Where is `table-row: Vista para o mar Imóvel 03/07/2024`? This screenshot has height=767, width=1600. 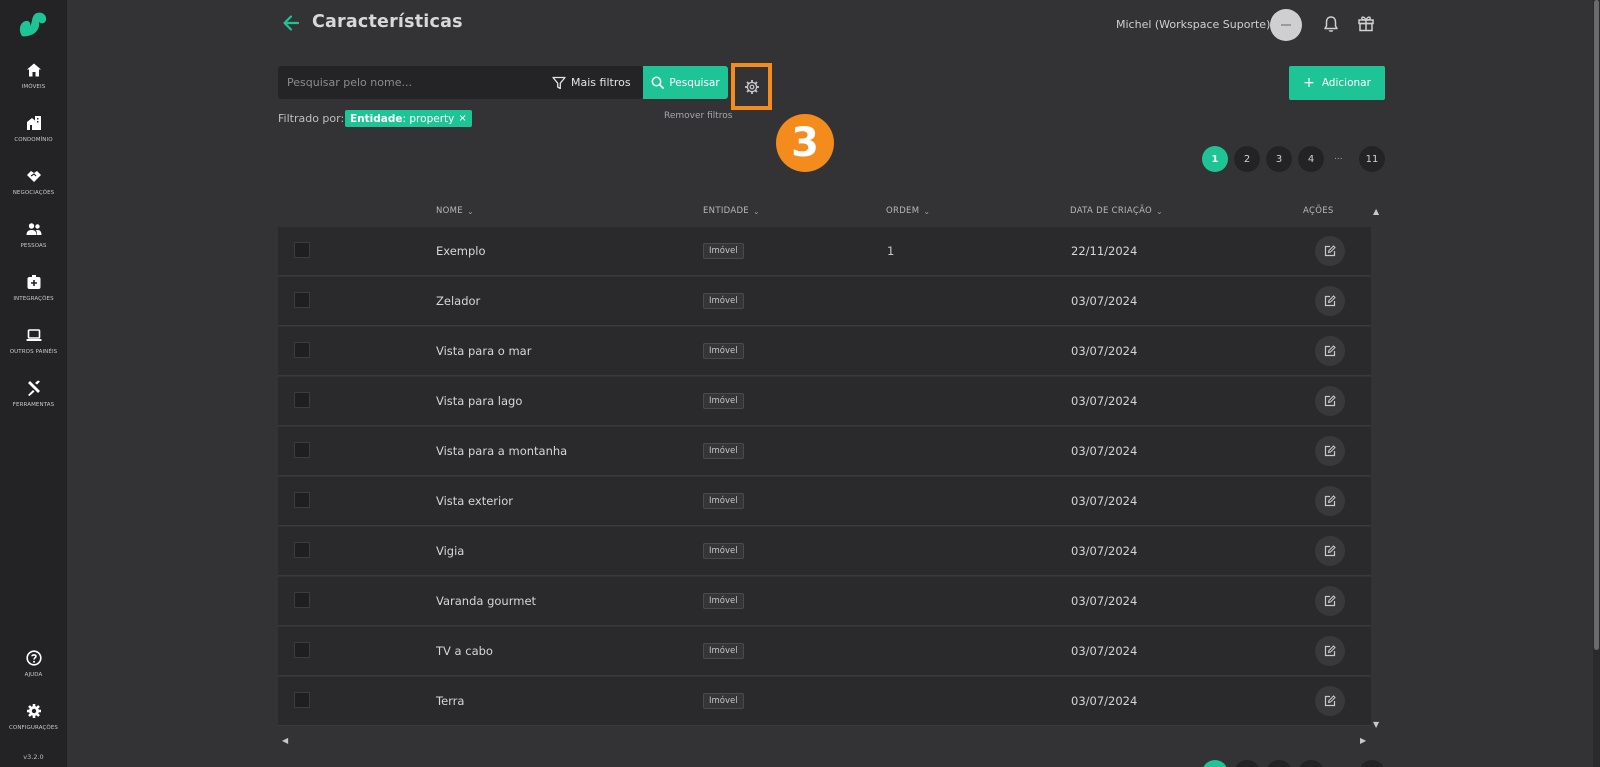 table-row: Vista para o mar Imóvel 03/07/2024 is located at coordinates (824, 351).